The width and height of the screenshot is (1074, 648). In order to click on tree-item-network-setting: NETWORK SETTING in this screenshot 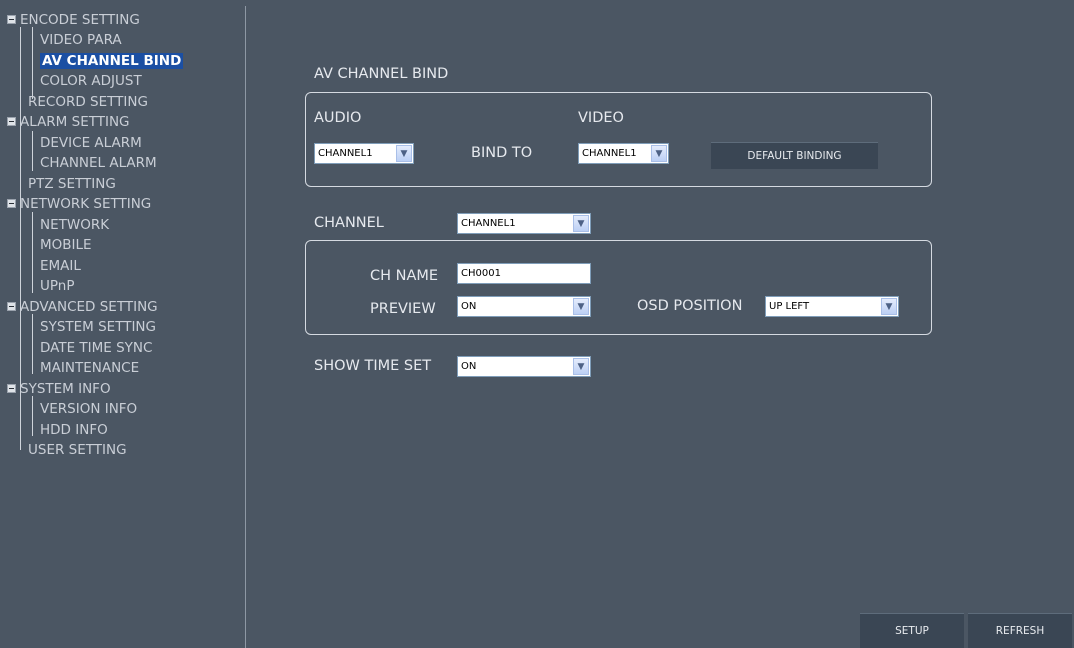, I will do `click(79, 204)`.